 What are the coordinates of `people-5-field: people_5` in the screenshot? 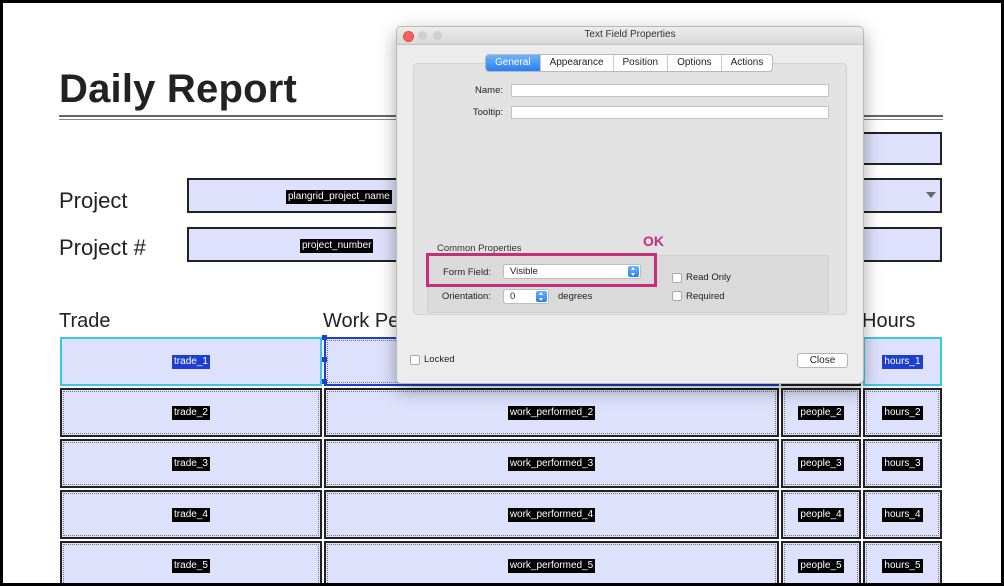 It's located at (821, 562).